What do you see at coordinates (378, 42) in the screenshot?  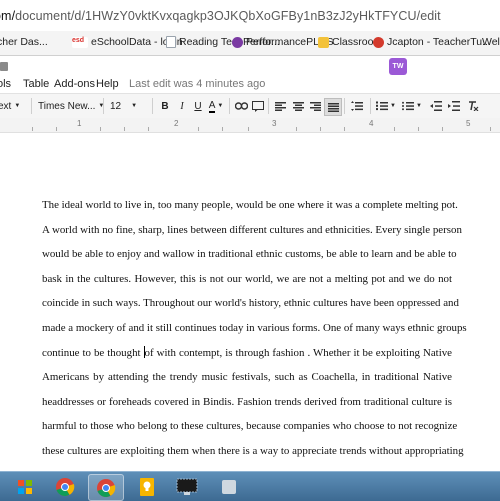 I see `red-circle-icon` at bounding box center [378, 42].